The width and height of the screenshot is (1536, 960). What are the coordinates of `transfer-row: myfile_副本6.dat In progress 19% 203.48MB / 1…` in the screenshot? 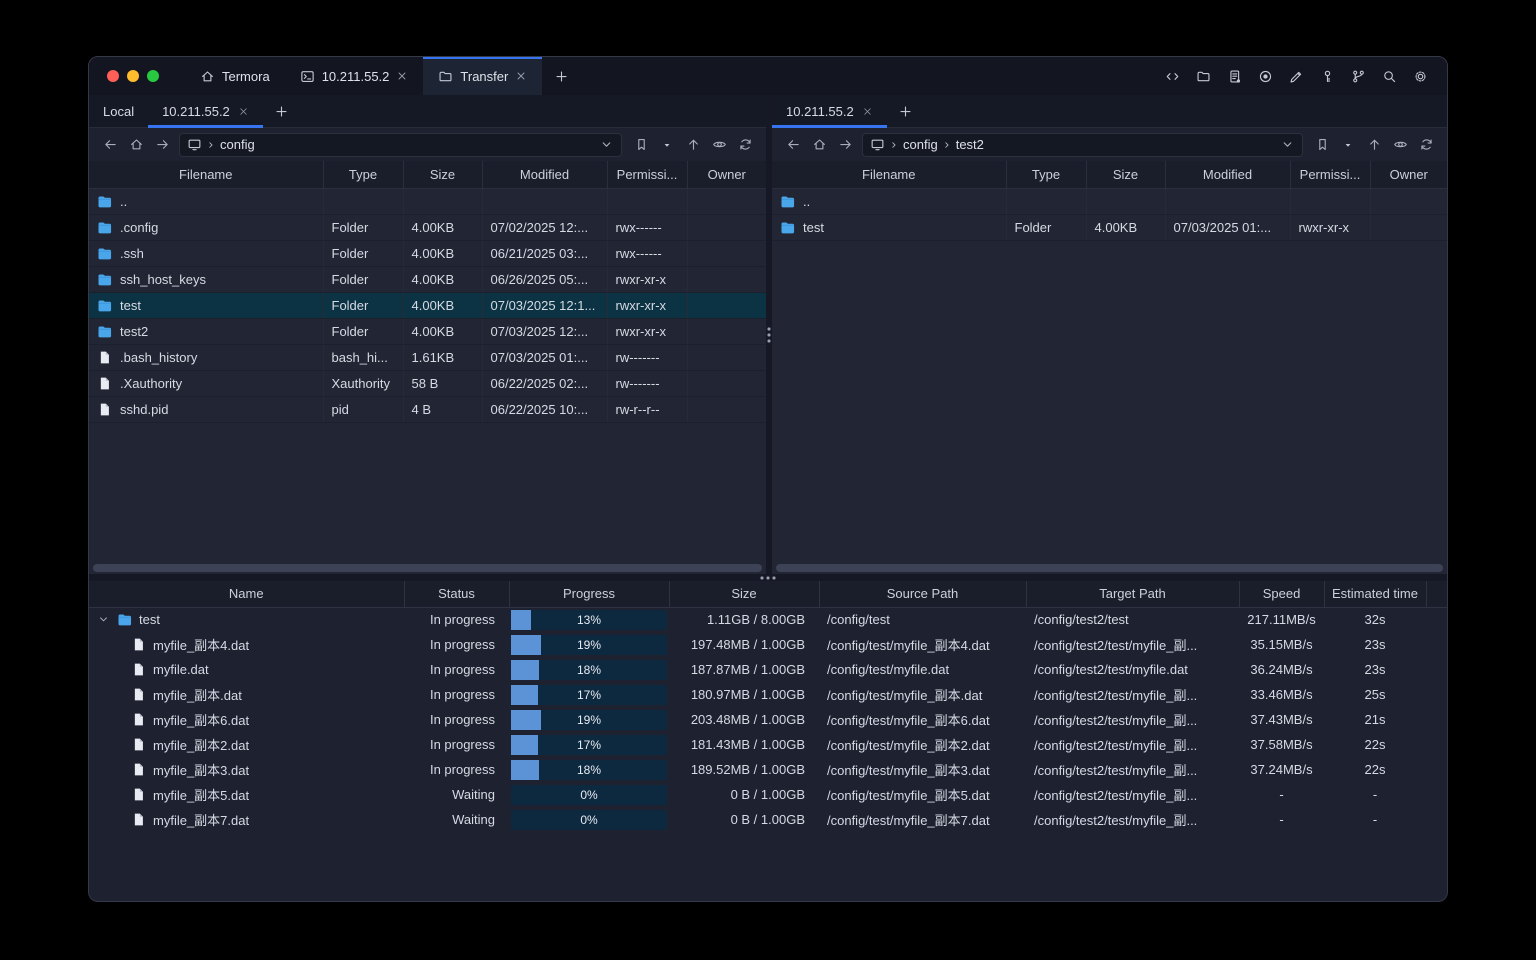 It's located at (768, 719).